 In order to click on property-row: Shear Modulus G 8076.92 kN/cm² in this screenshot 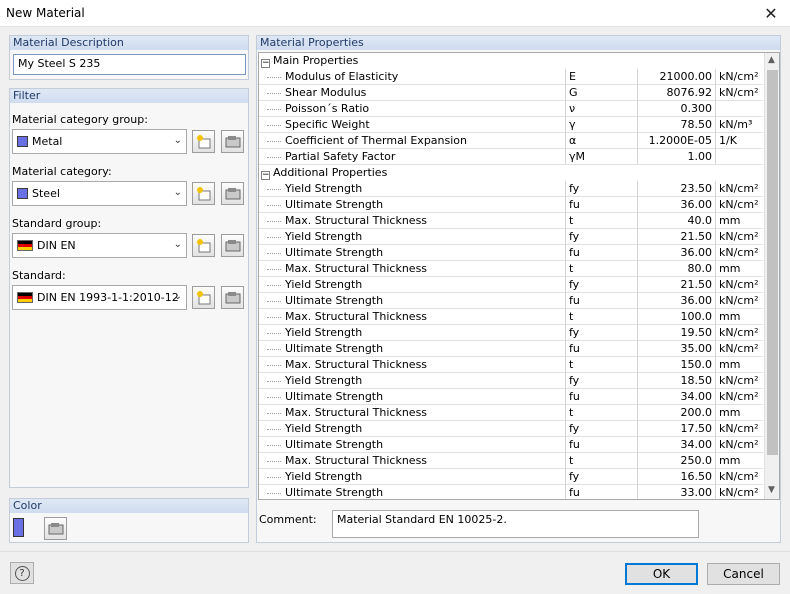, I will do `click(511, 93)`.